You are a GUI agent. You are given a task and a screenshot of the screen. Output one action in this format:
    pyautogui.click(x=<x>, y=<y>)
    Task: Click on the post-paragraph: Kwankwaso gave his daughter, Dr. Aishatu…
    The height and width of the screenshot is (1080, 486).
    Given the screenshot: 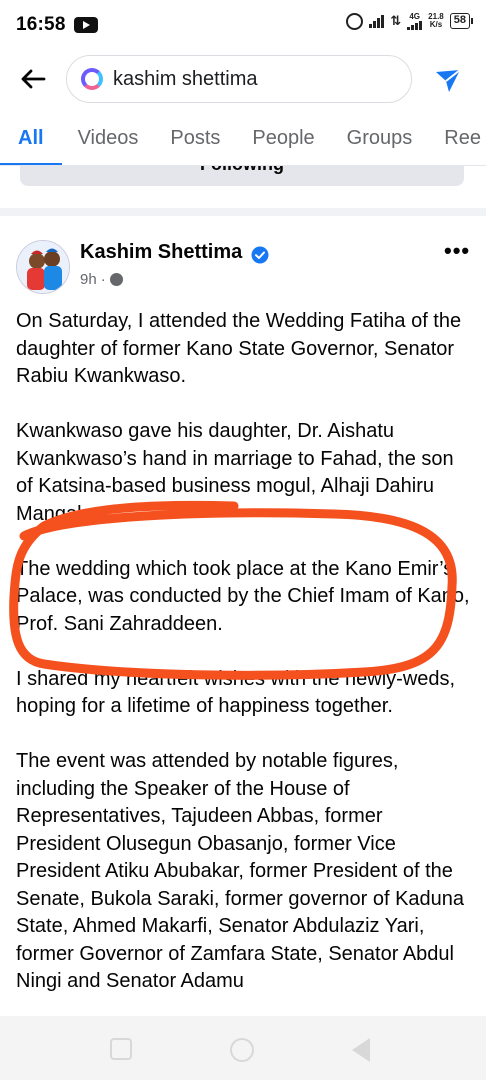 What is the action you would take?
    pyautogui.click(x=235, y=472)
    